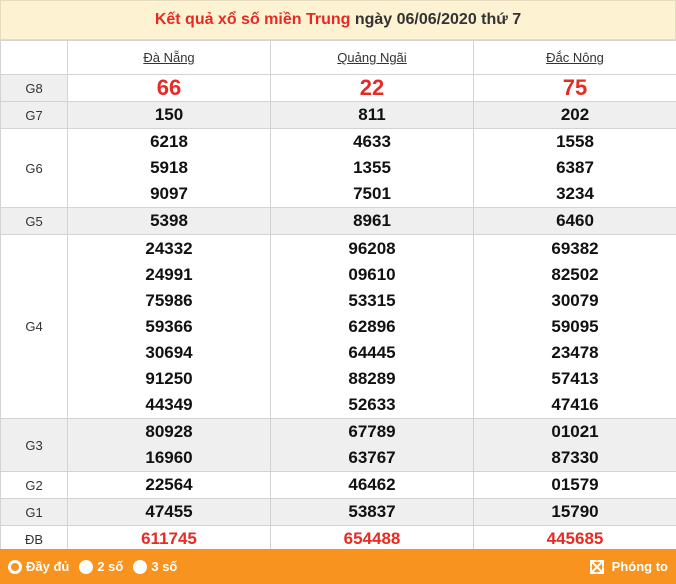 The image size is (676, 584). I want to click on option-label: Đầy đủ, so click(48, 566).